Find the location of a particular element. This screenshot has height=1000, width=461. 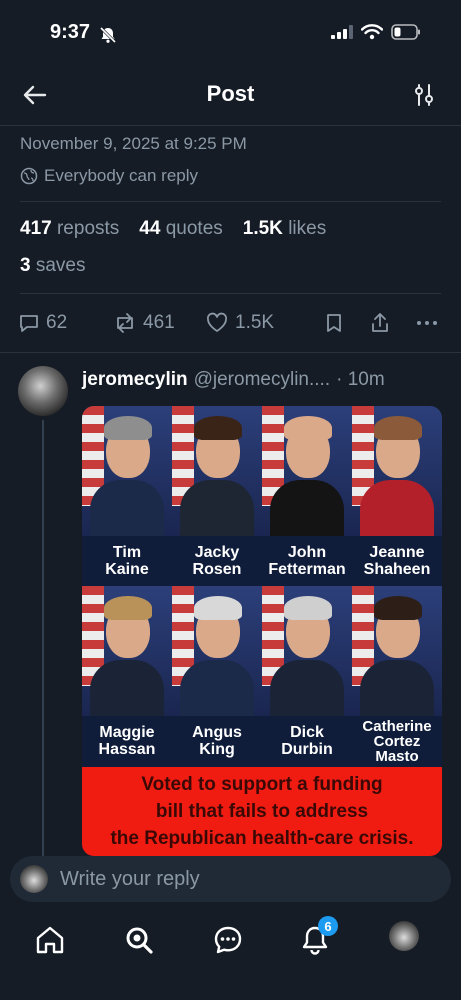

post-timestamp: November 9, 2025 at 9:25 PM is located at coordinates (133, 143).